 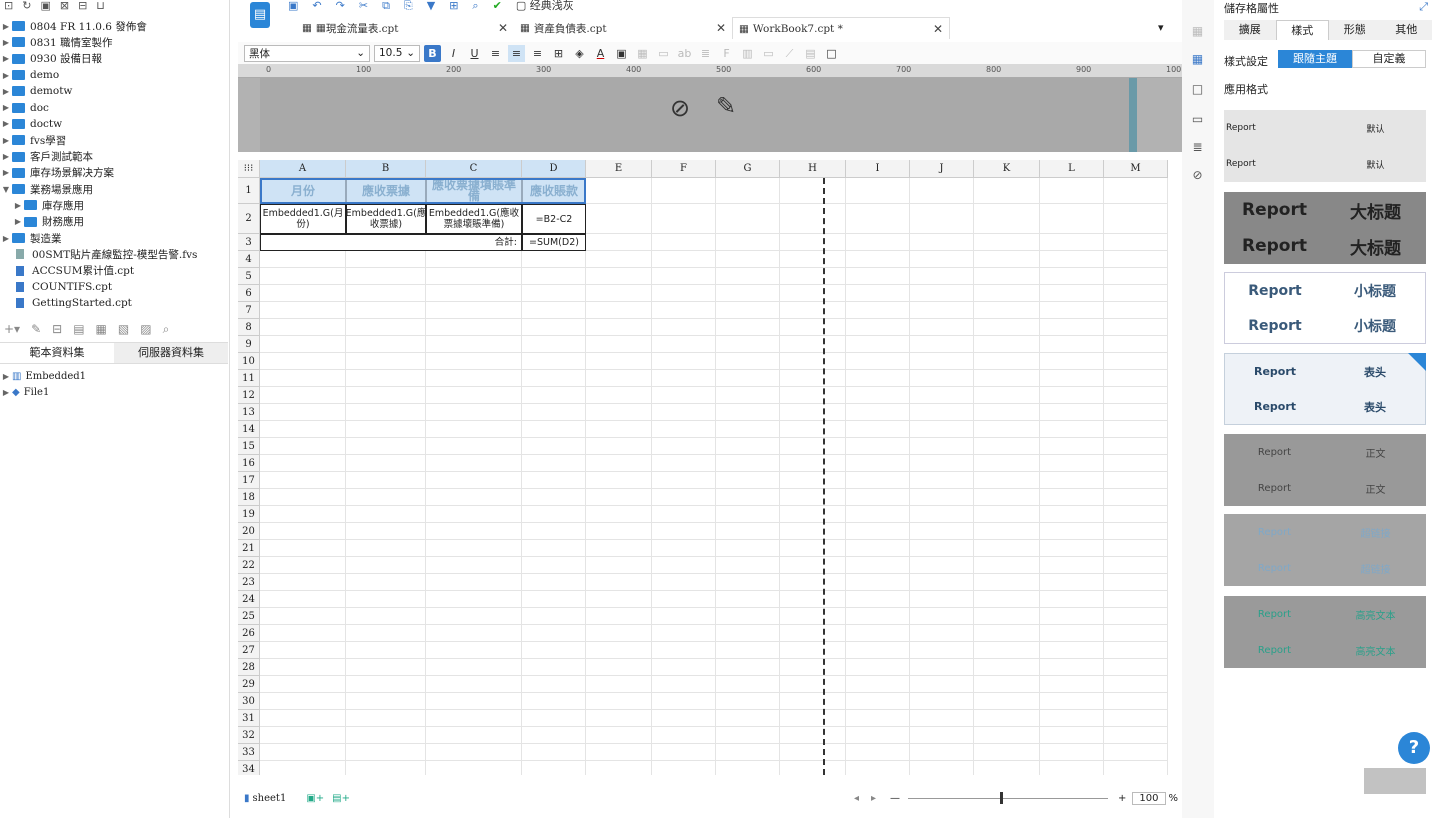 What do you see at coordinates (1325, 470) in the screenshot?
I see `style-tile-body: Report 正文 Report 正文` at bounding box center [1325, 470].